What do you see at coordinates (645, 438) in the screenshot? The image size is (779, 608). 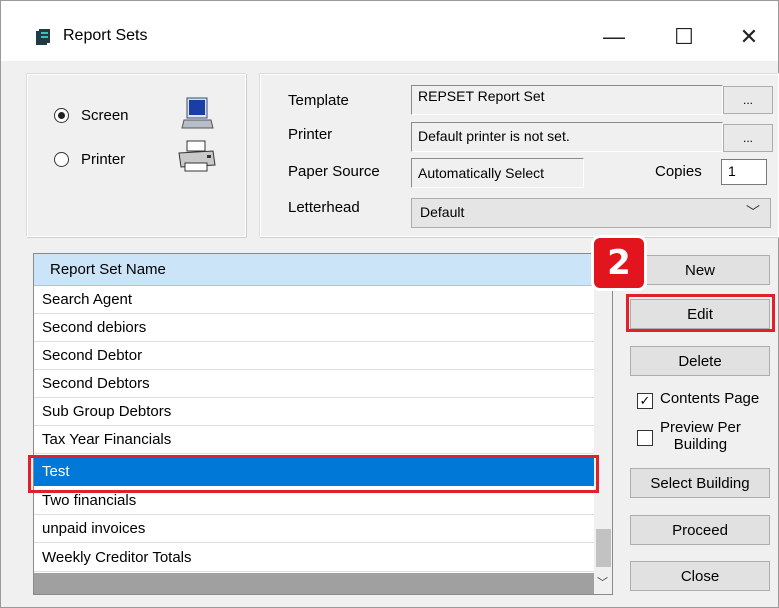 I see `preview-per-building-box` at bounding box center [645, 438].